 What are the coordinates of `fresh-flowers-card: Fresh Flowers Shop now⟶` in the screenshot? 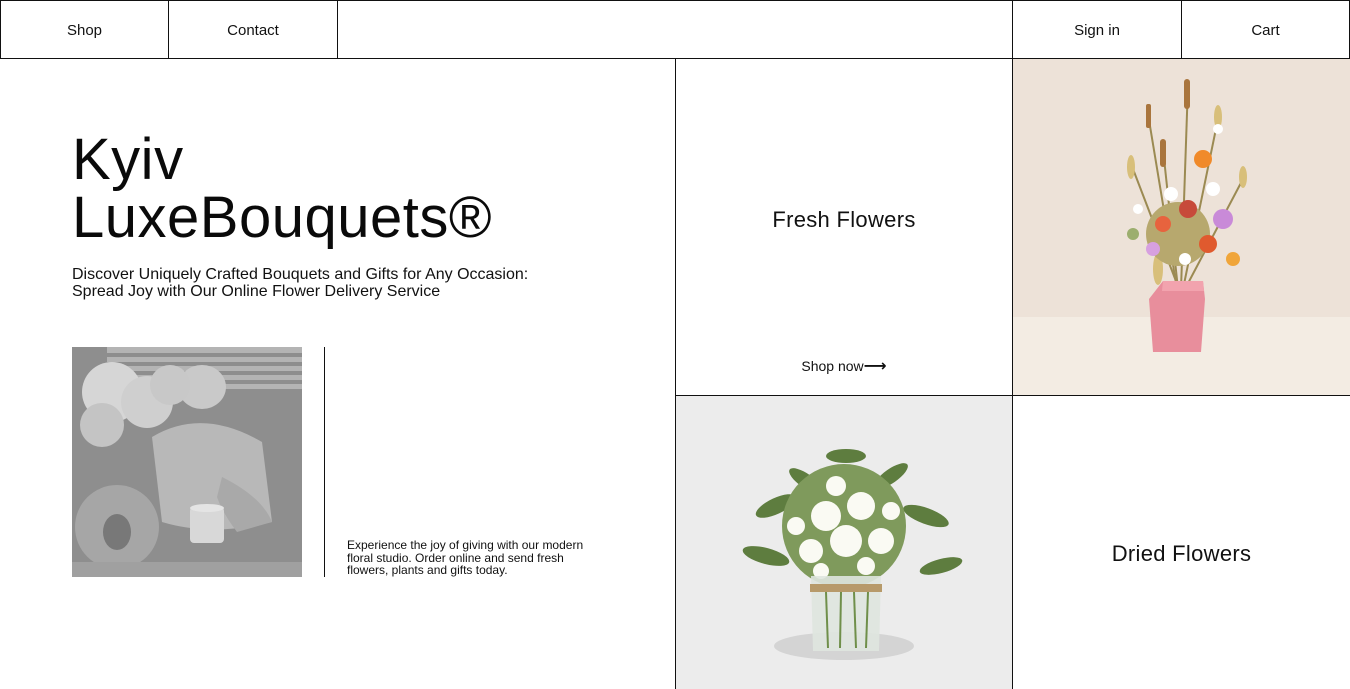 It's located at (844, 227).